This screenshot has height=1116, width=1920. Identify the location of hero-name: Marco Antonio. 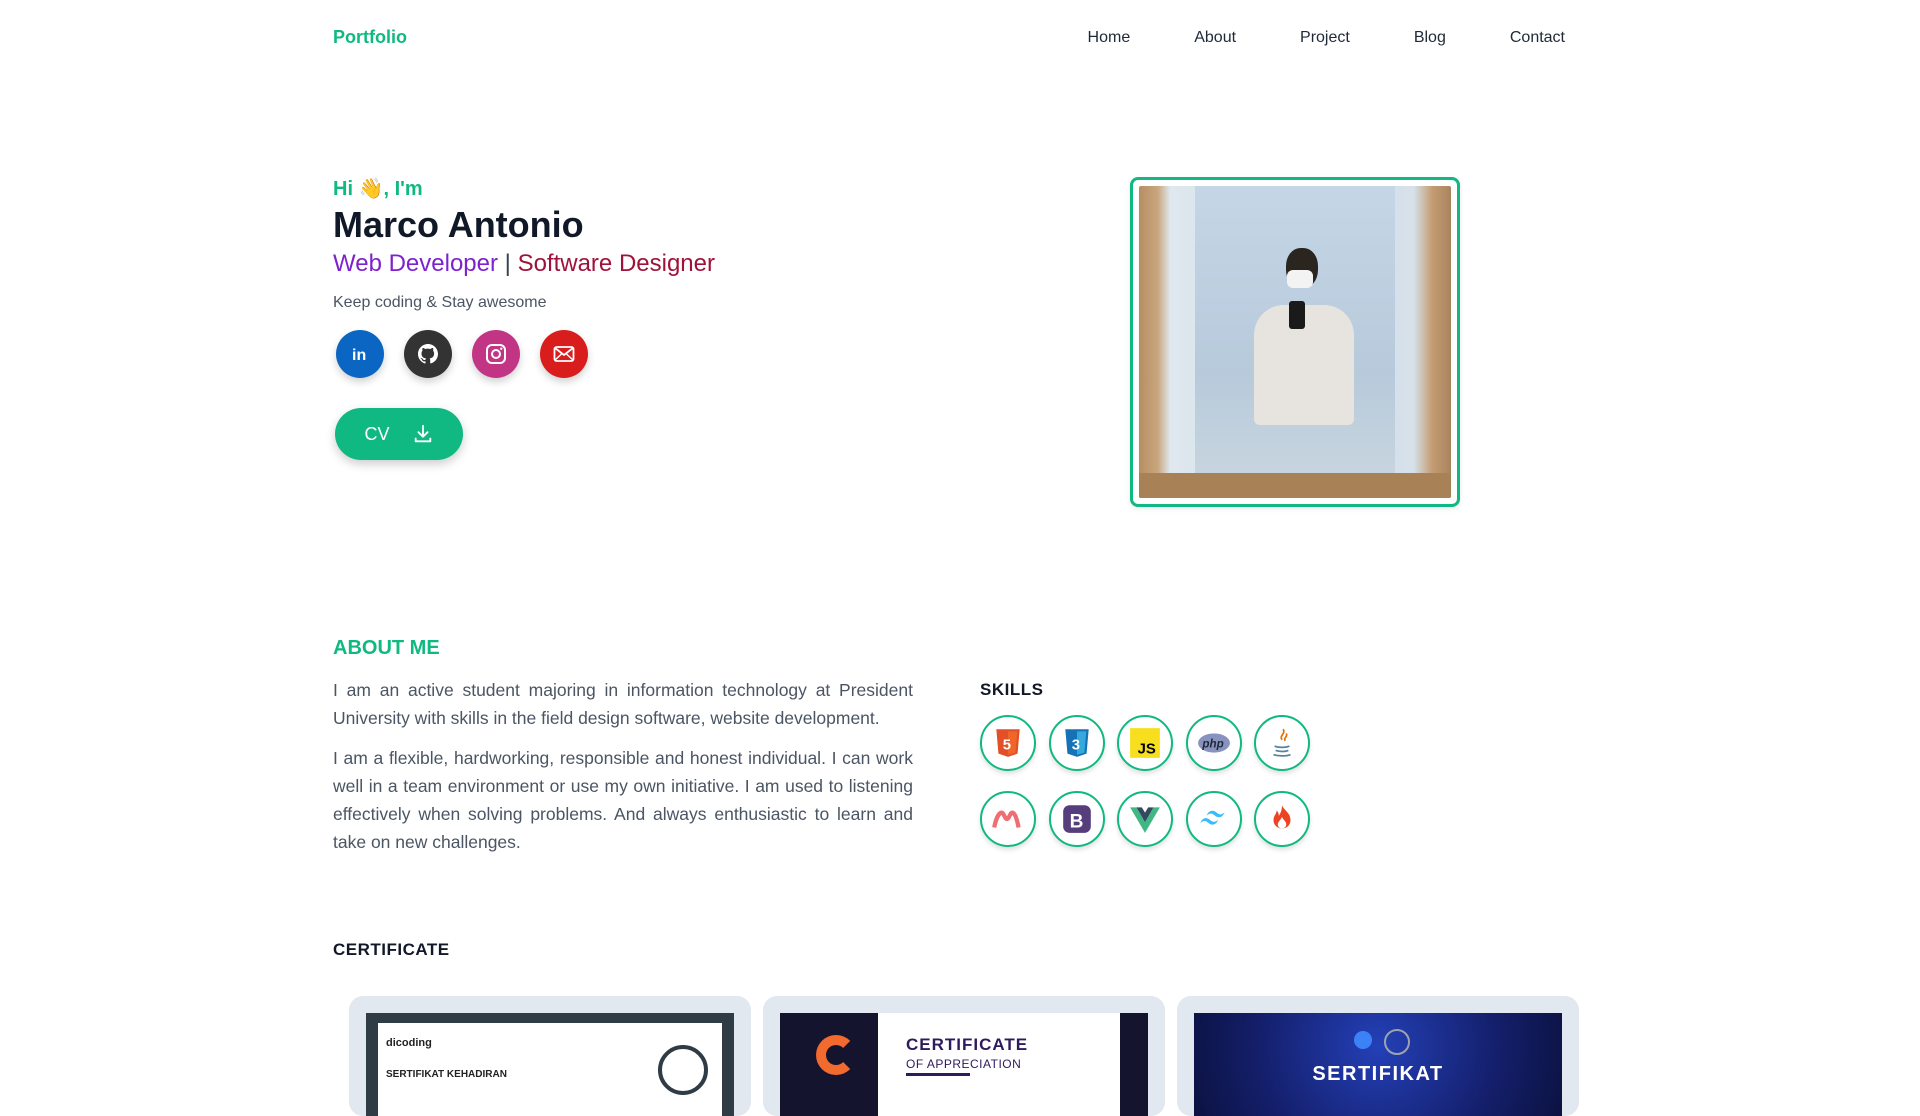
(458, 224).